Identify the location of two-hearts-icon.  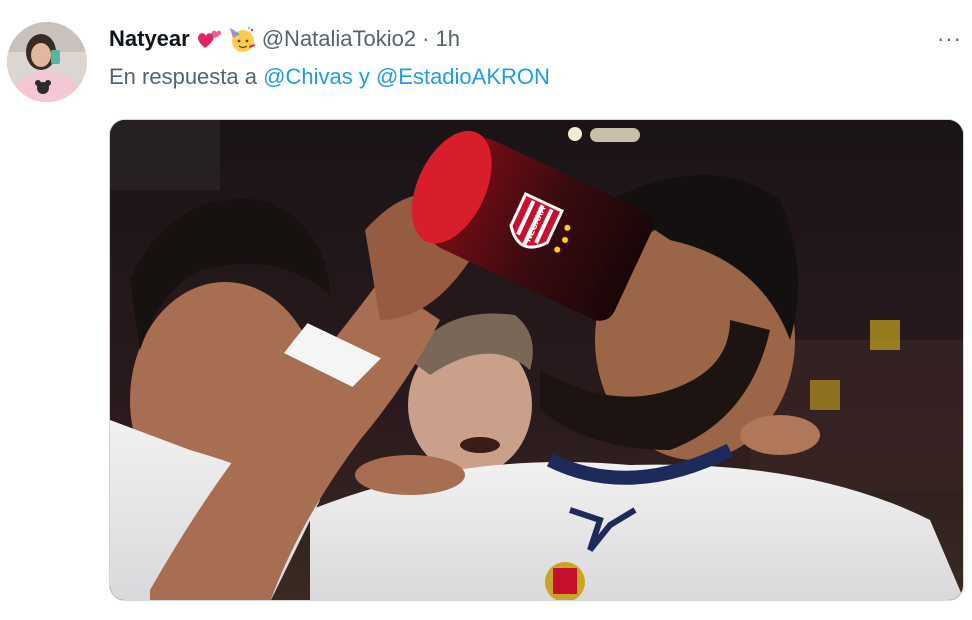
(209, 39).